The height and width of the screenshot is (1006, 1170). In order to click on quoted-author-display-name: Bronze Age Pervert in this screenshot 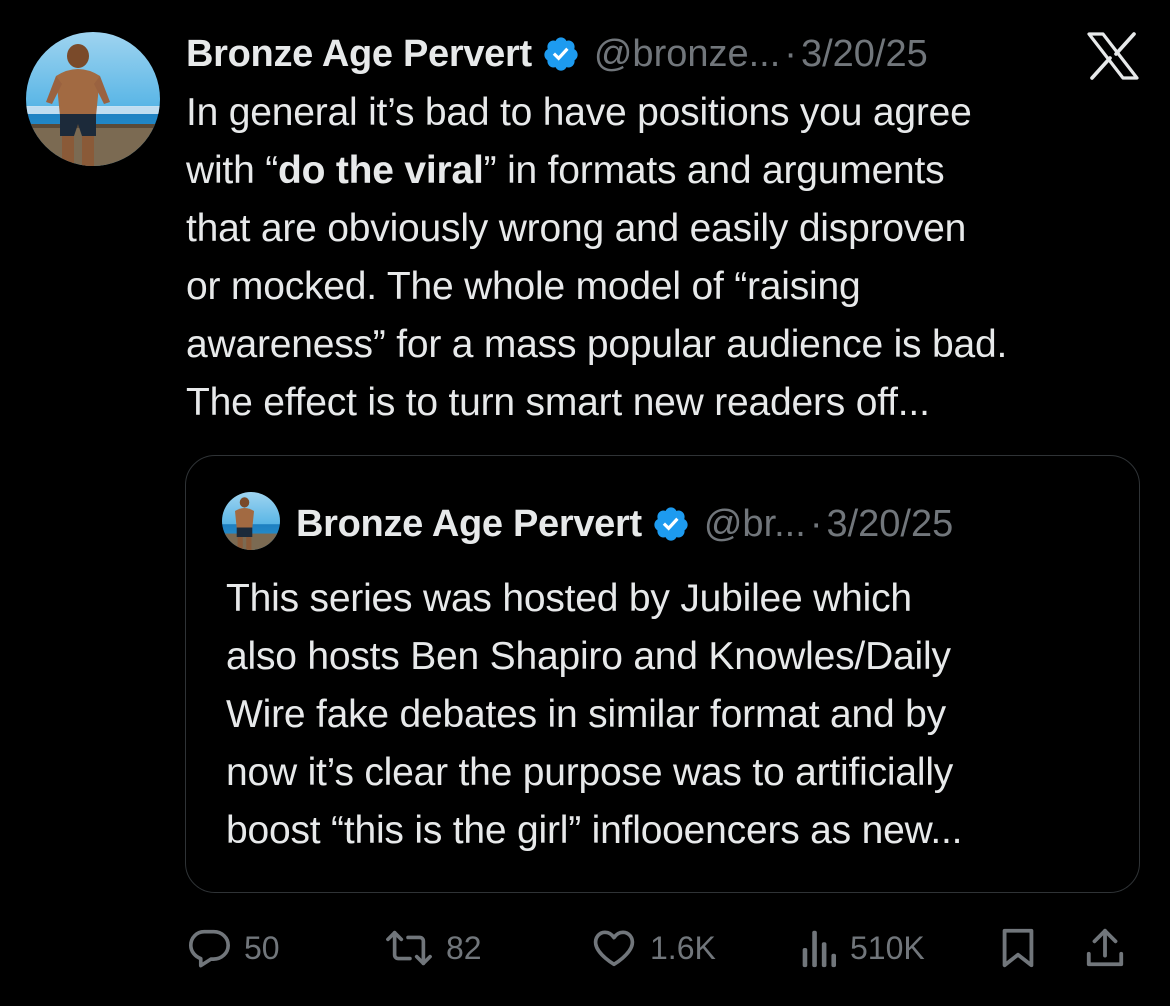, I will do `click(469, 524)`.